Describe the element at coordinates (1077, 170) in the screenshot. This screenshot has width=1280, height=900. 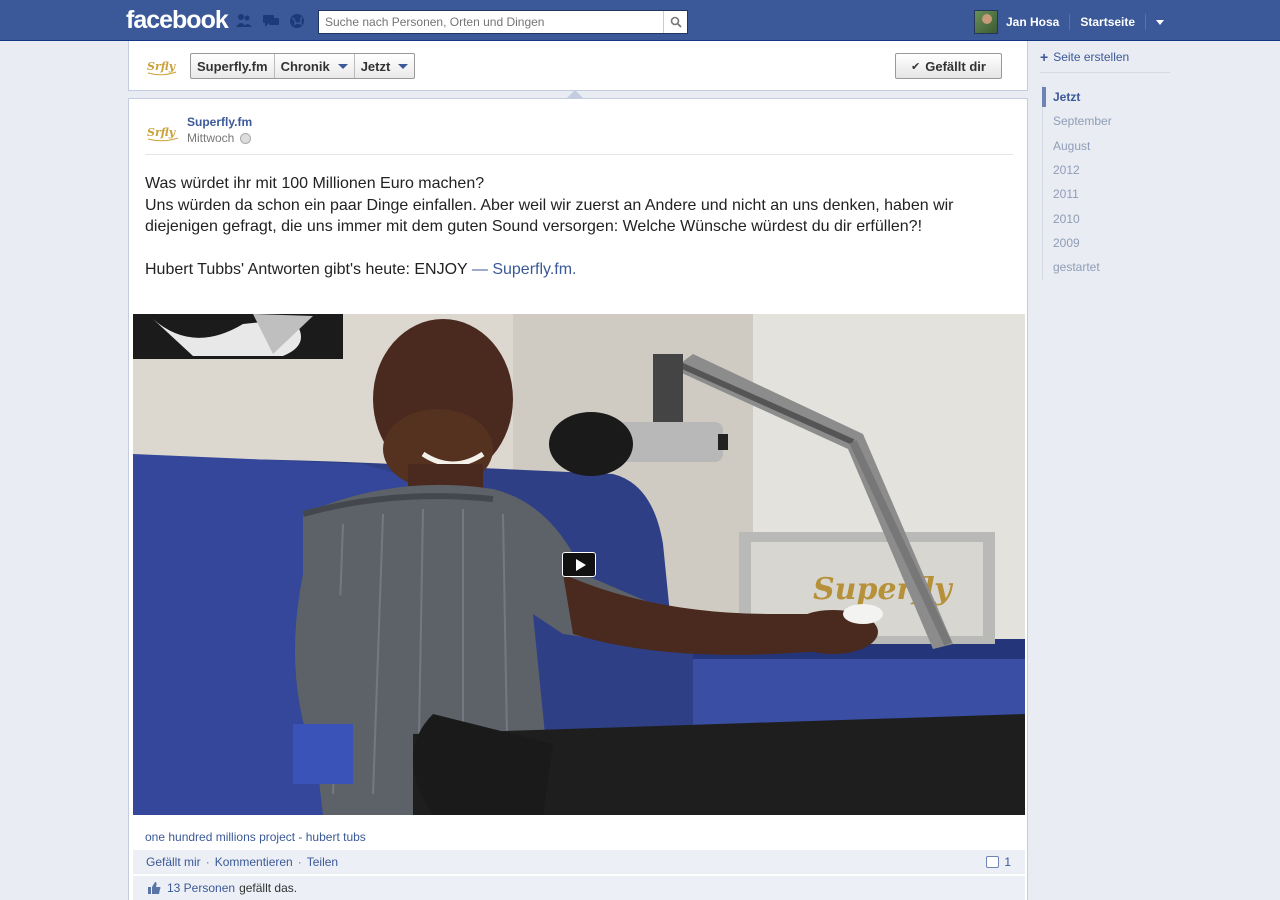
I see `timeline-item-2012: 2012` at that location.